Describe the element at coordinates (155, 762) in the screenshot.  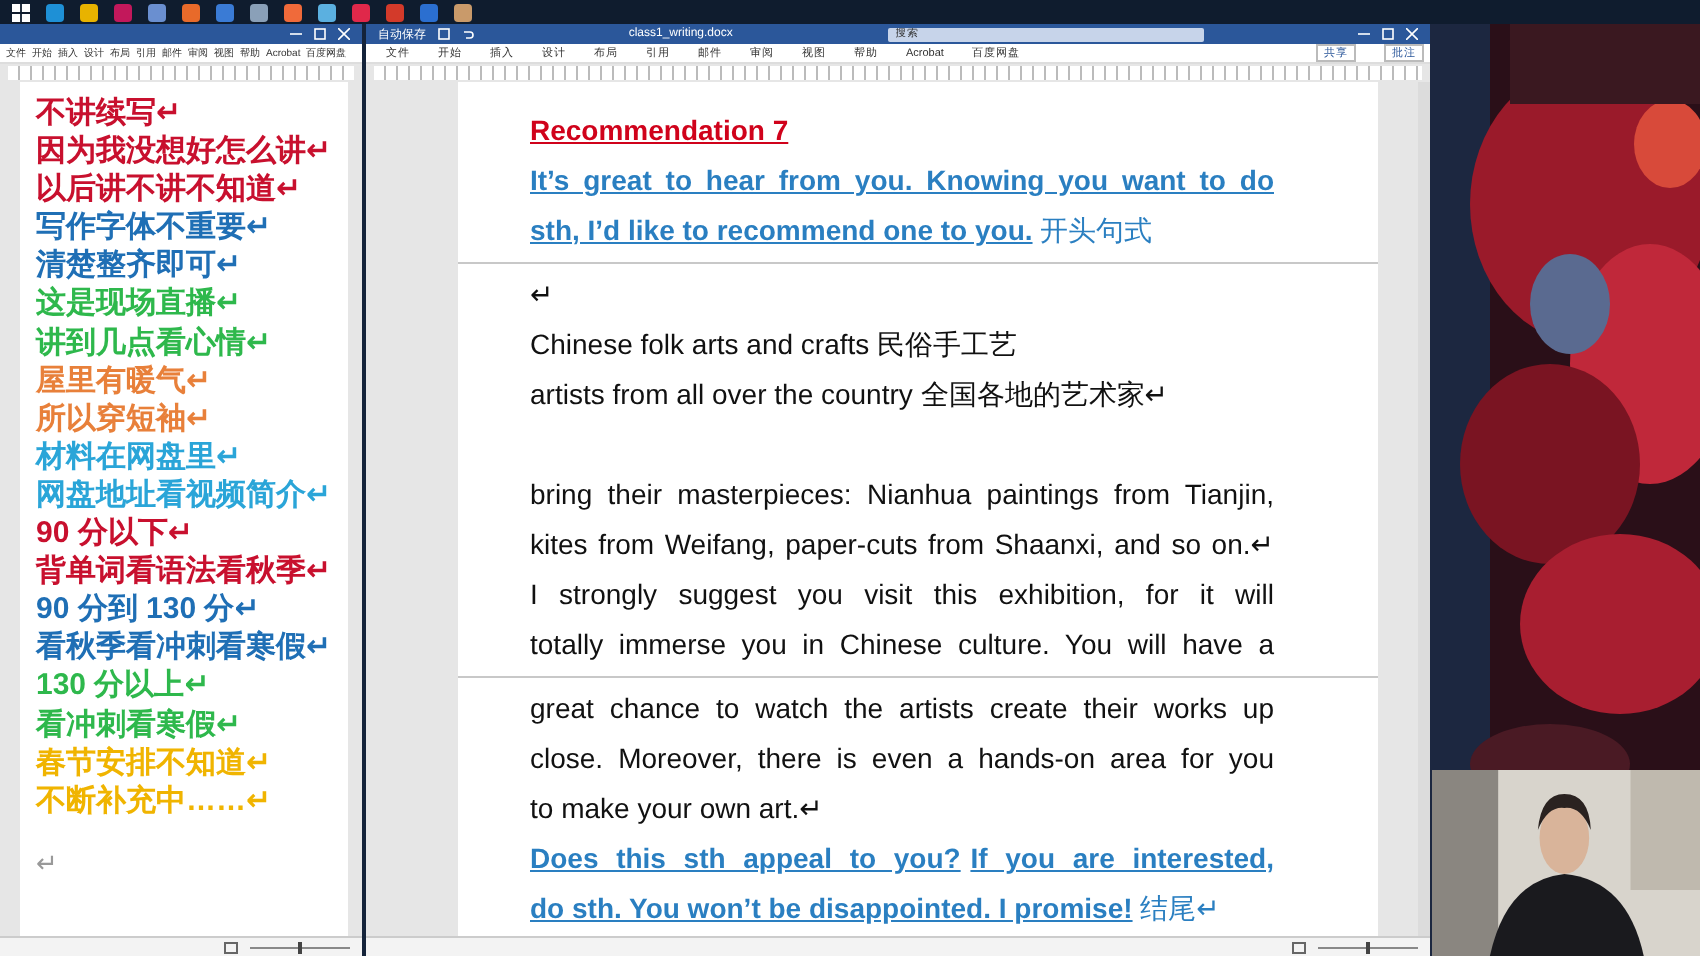
I see `text-line: 春节安排不知道↵` at that location.